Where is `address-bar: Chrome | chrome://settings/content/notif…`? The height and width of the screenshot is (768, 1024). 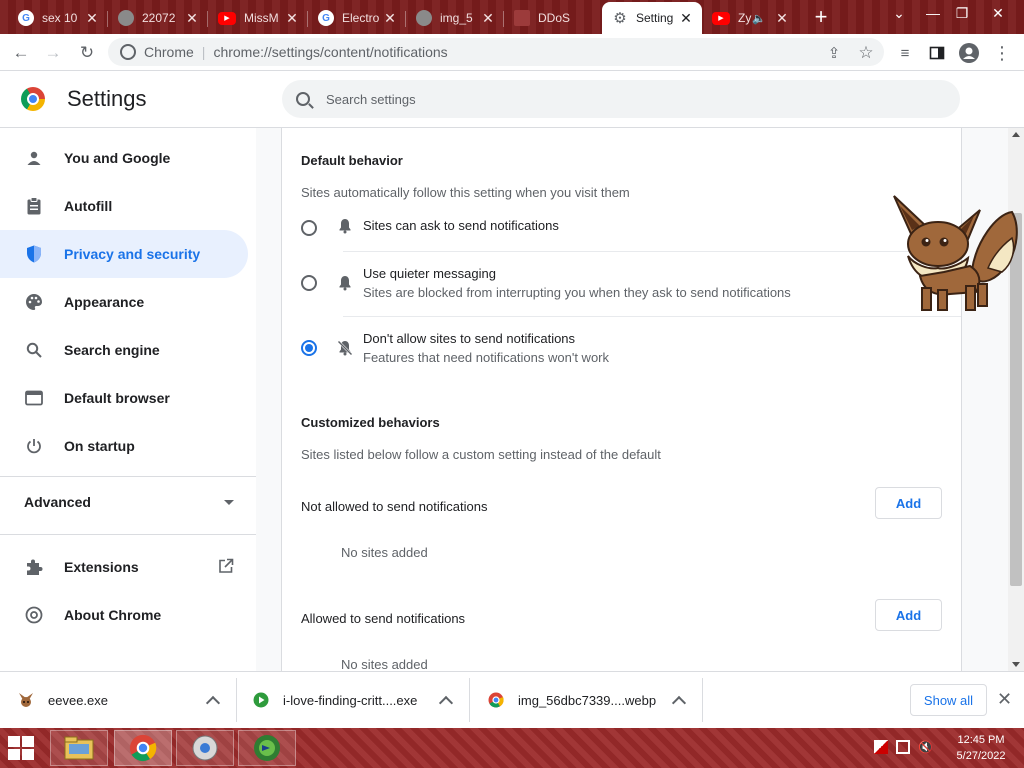 address-bar: Chrome | chrome://settings/content/notif… is located at coordinates (496, 52).